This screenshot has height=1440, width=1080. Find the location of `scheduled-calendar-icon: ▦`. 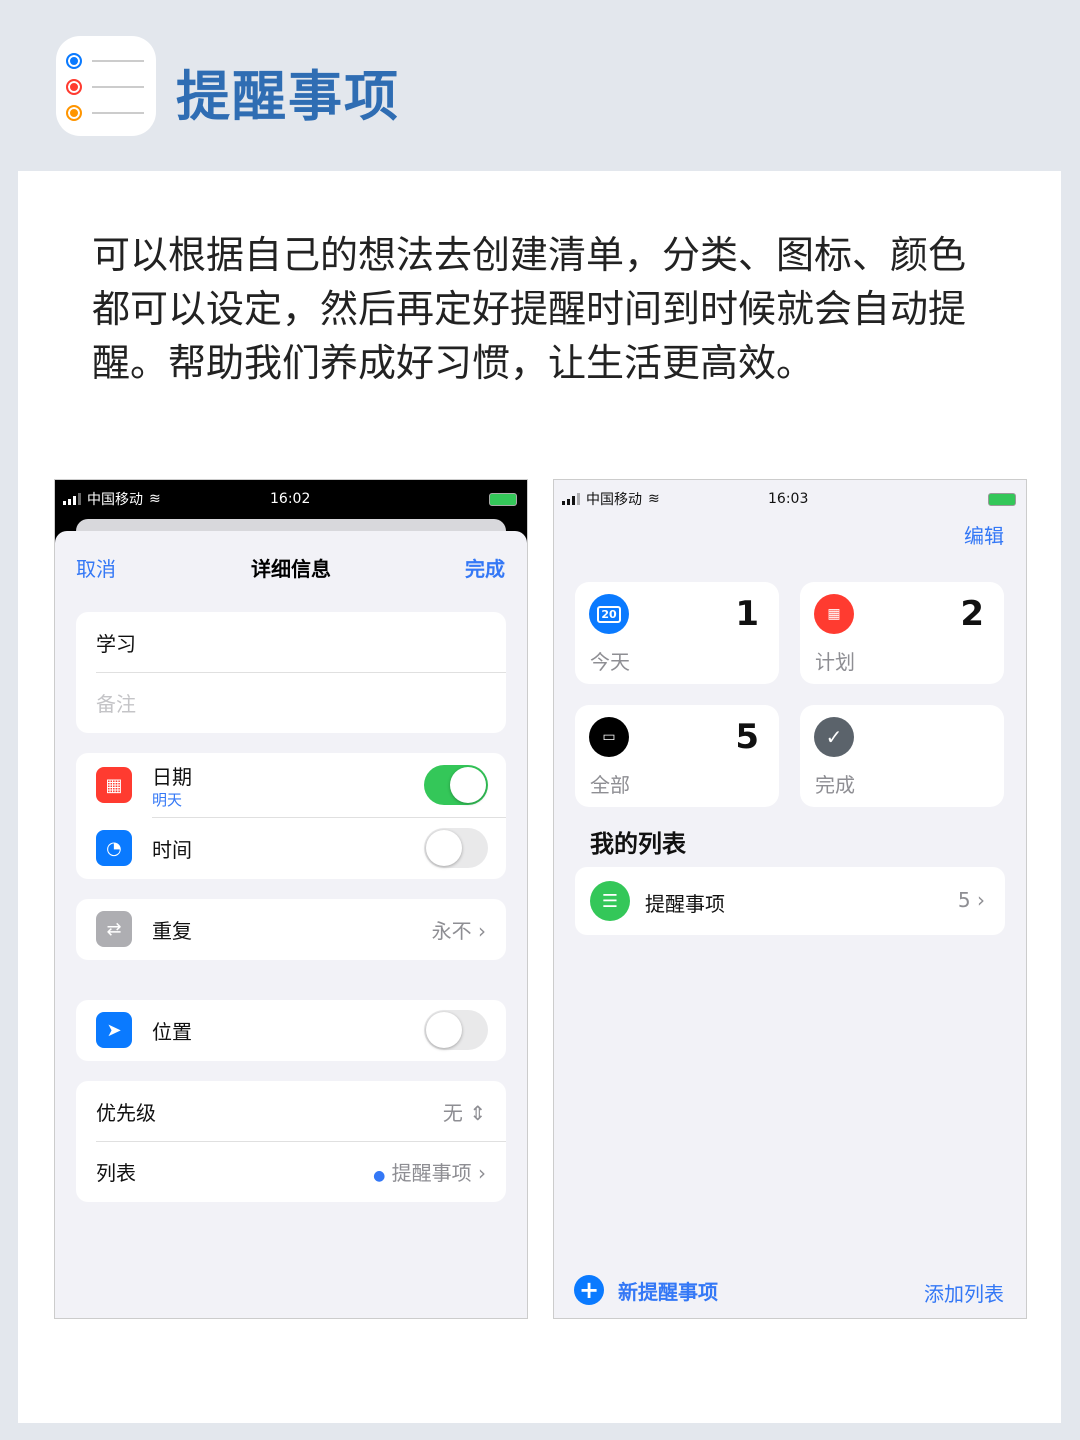

scheduled-calendar-icon: ▦ is located at coordinates (834, 614).